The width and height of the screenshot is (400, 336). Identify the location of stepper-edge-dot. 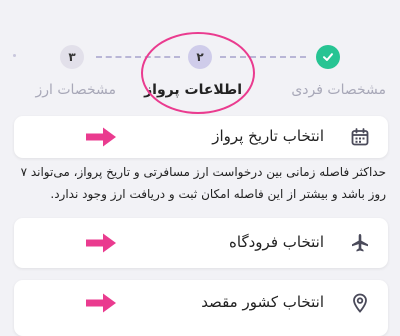
(14, 55).